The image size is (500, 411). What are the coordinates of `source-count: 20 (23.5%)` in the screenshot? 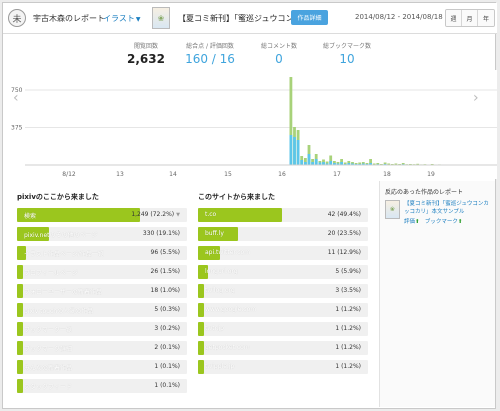 It's located at (344, 233).